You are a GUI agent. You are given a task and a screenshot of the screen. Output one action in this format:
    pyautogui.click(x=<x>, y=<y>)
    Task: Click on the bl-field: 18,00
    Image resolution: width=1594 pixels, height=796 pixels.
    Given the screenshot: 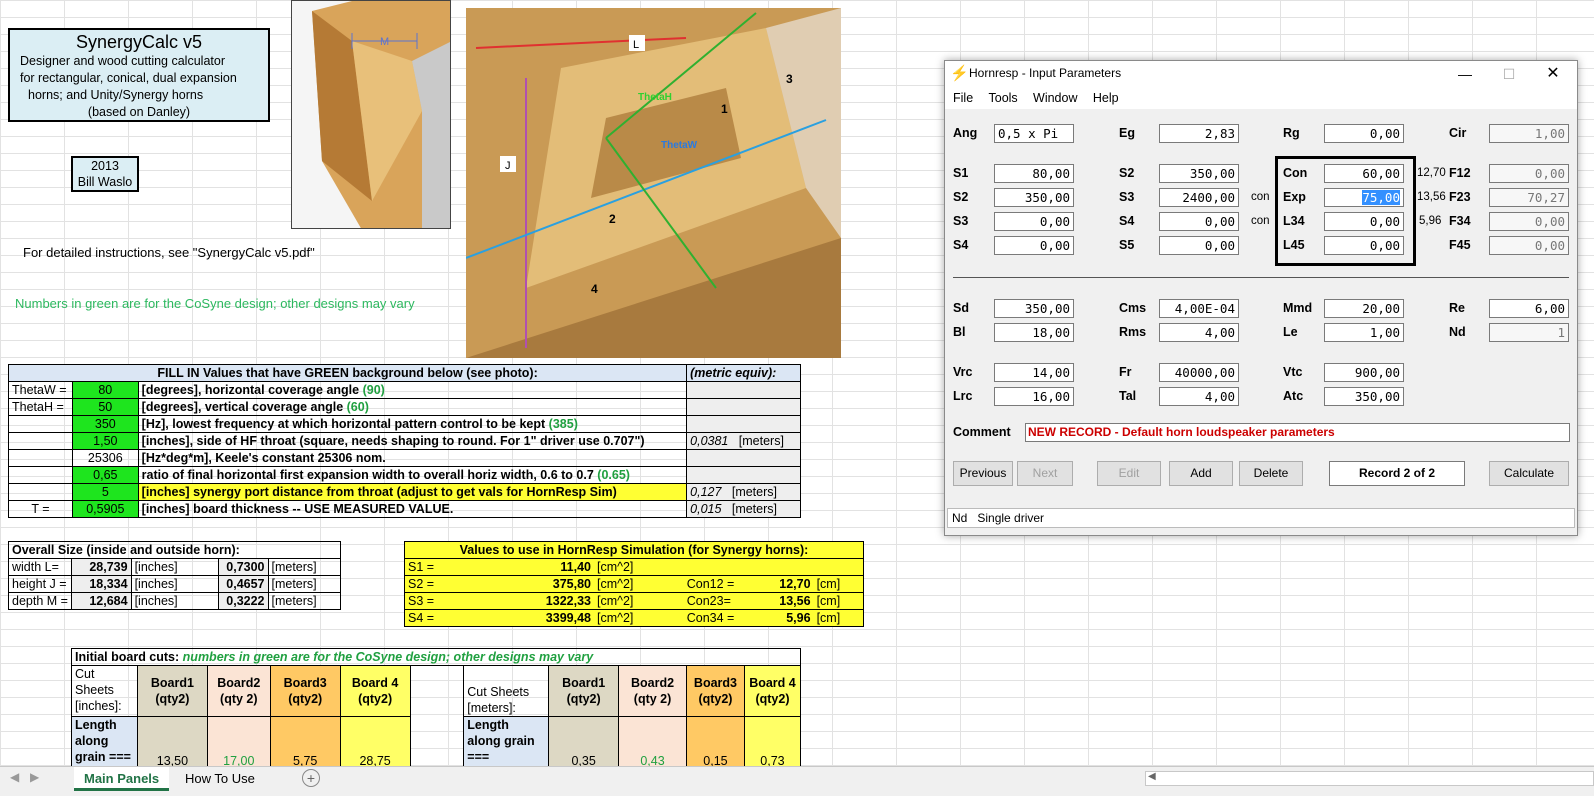 What is the action you would take?
    pyautogui.click(x=1034, y=332)
    